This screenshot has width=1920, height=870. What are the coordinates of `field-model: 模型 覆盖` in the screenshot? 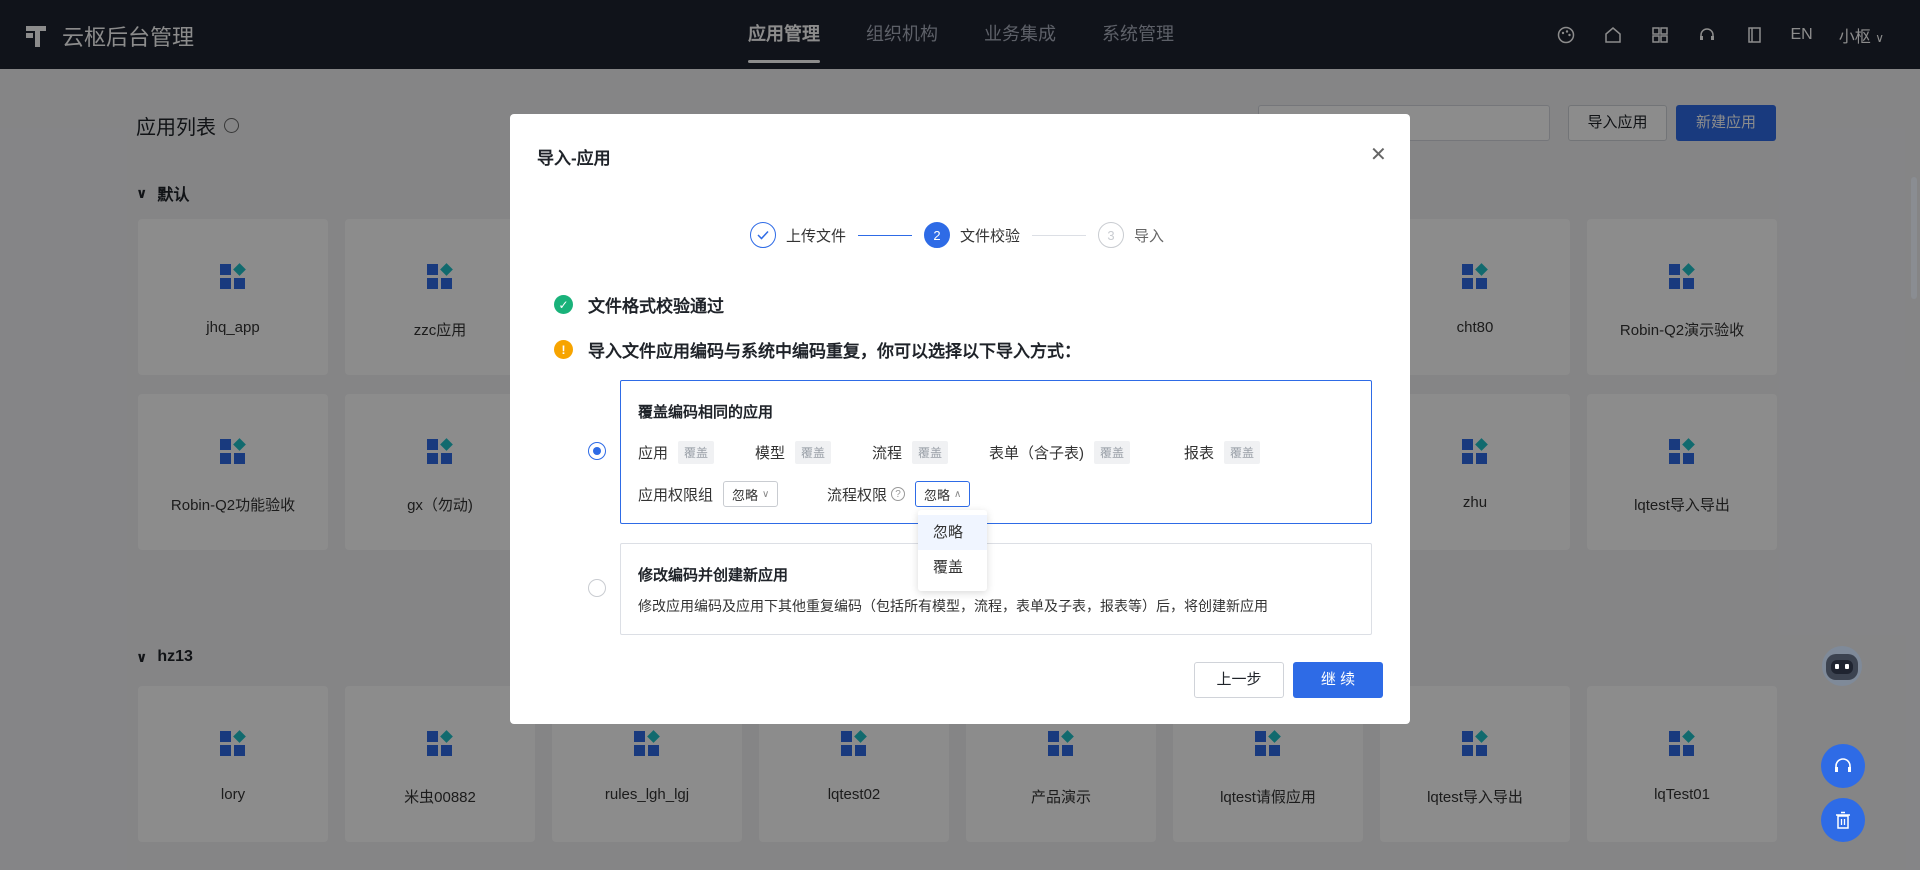 It's located at (793, 452).